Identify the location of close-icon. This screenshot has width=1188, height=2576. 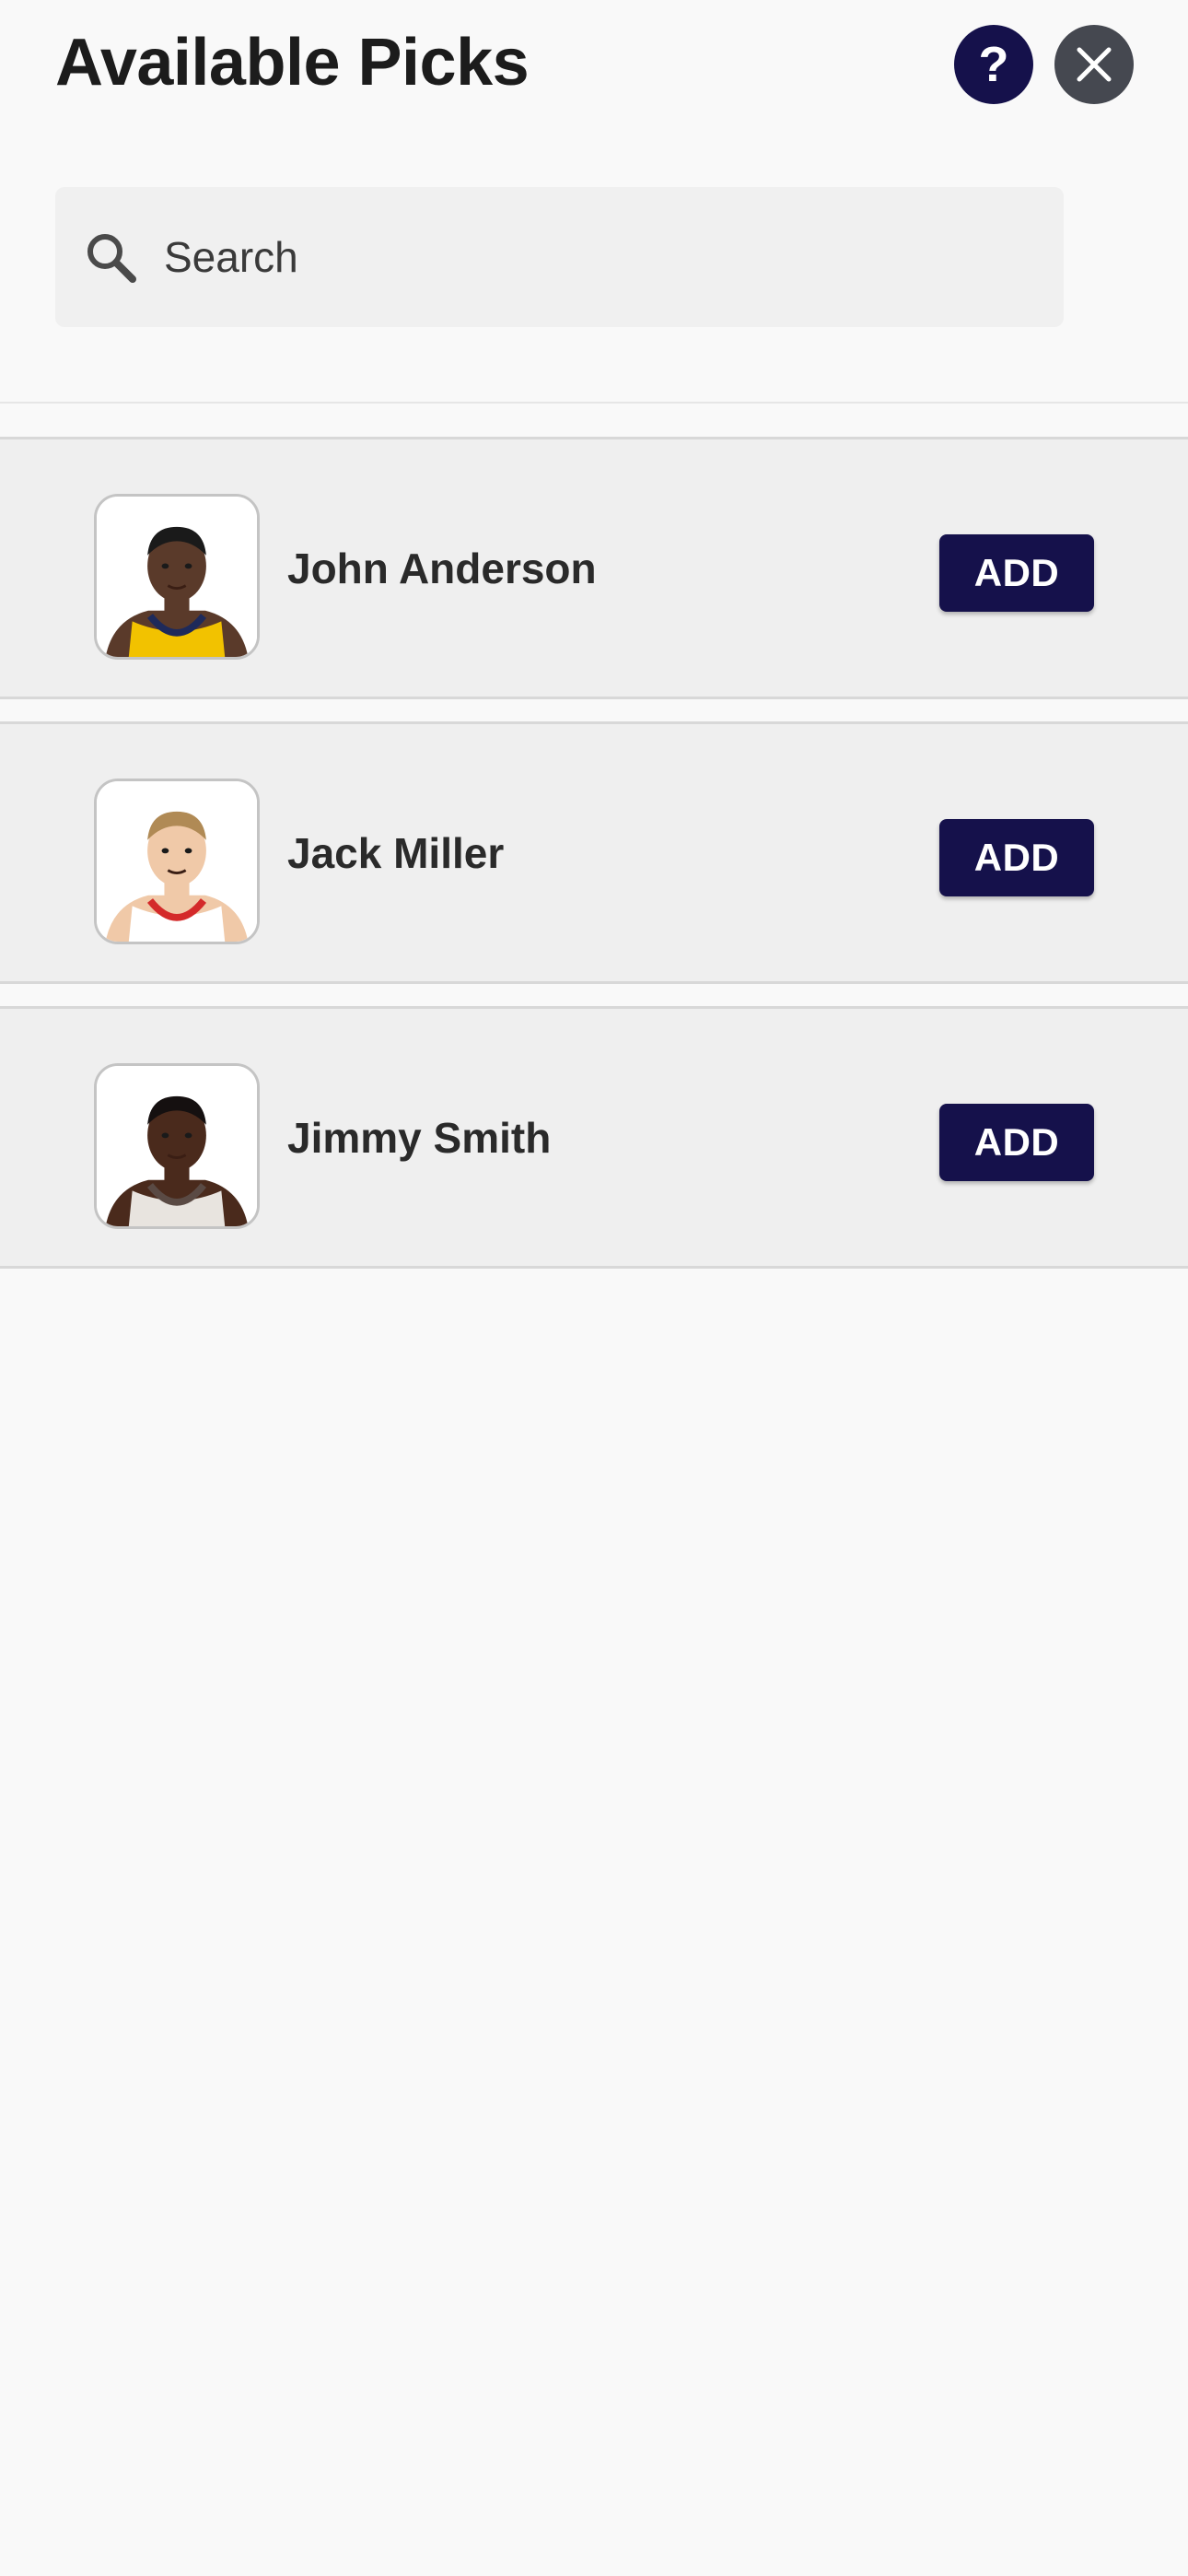
(1094, 64).